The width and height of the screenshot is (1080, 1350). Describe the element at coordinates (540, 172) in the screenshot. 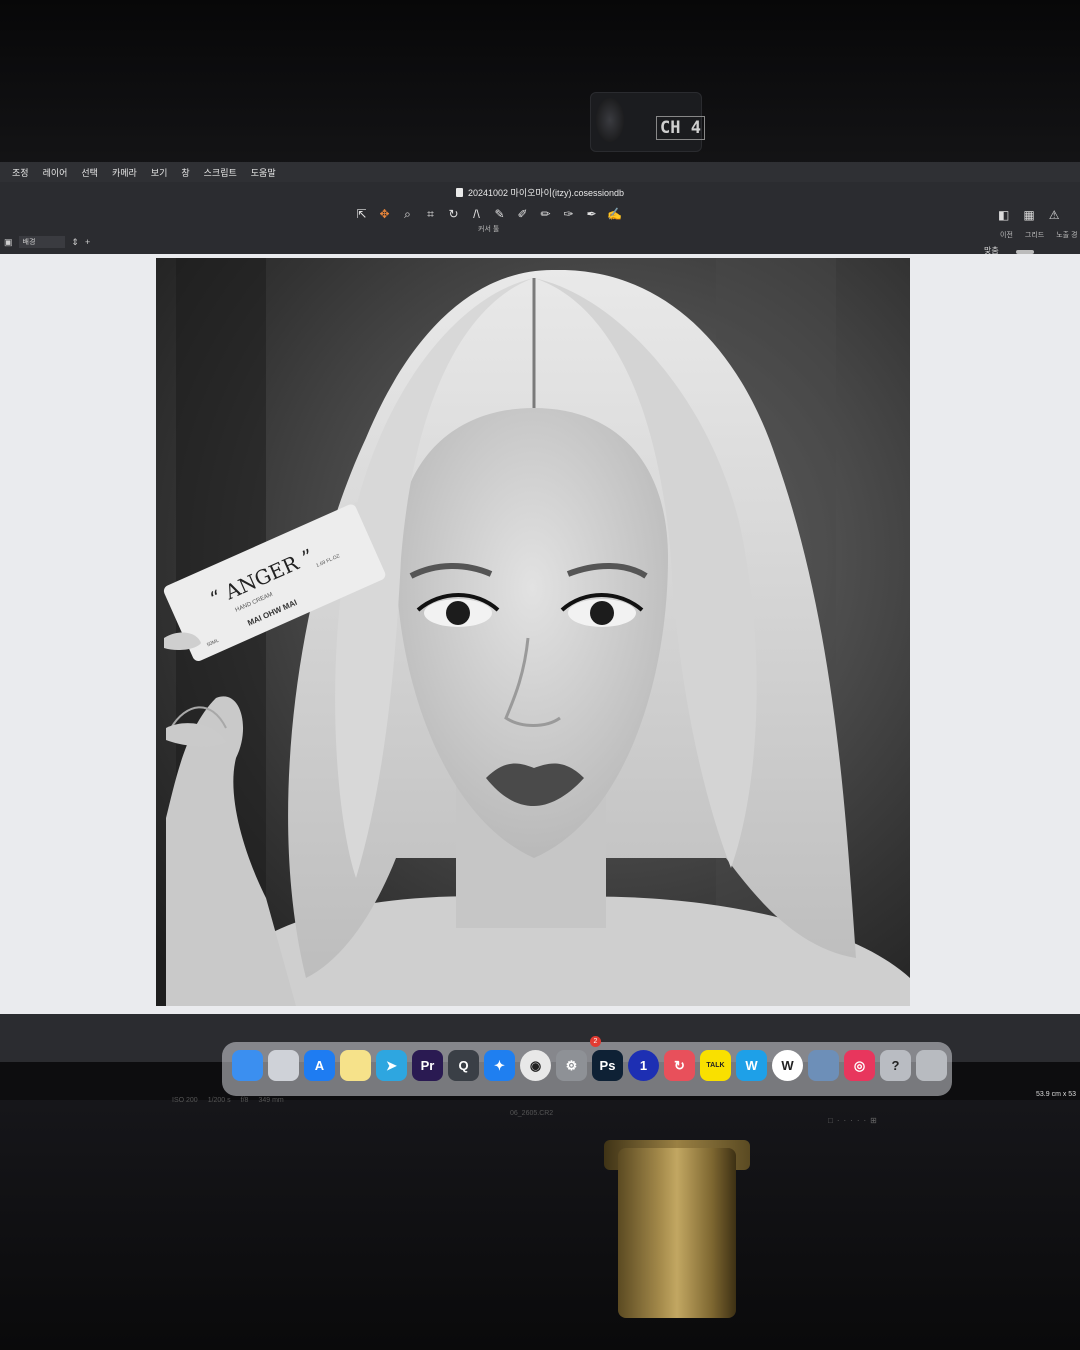

I see `menu-bar: 조정 레이어 선택 카메라 보기 창 스크립트 도움말` at that location.